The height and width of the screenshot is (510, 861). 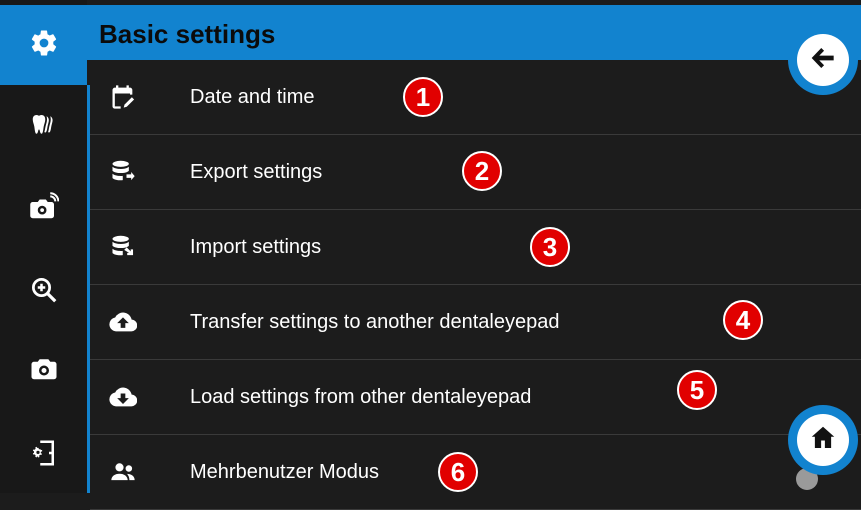 I want to click on badge-3: 3, so click(x=550, y=247).